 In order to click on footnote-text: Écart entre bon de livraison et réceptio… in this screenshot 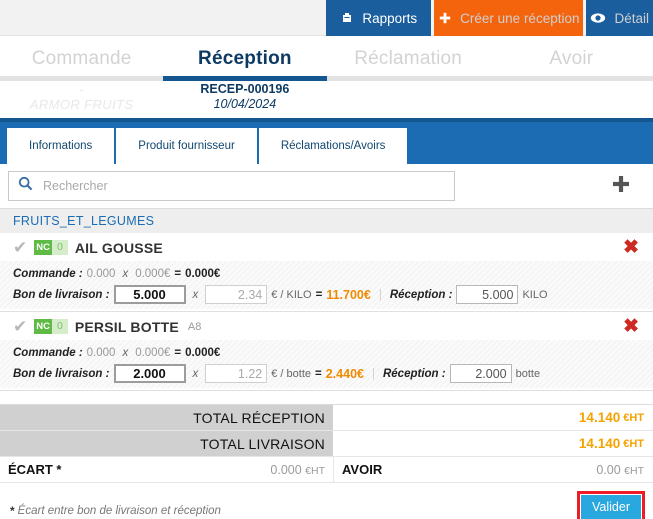, I will do `click(119, 510)`.